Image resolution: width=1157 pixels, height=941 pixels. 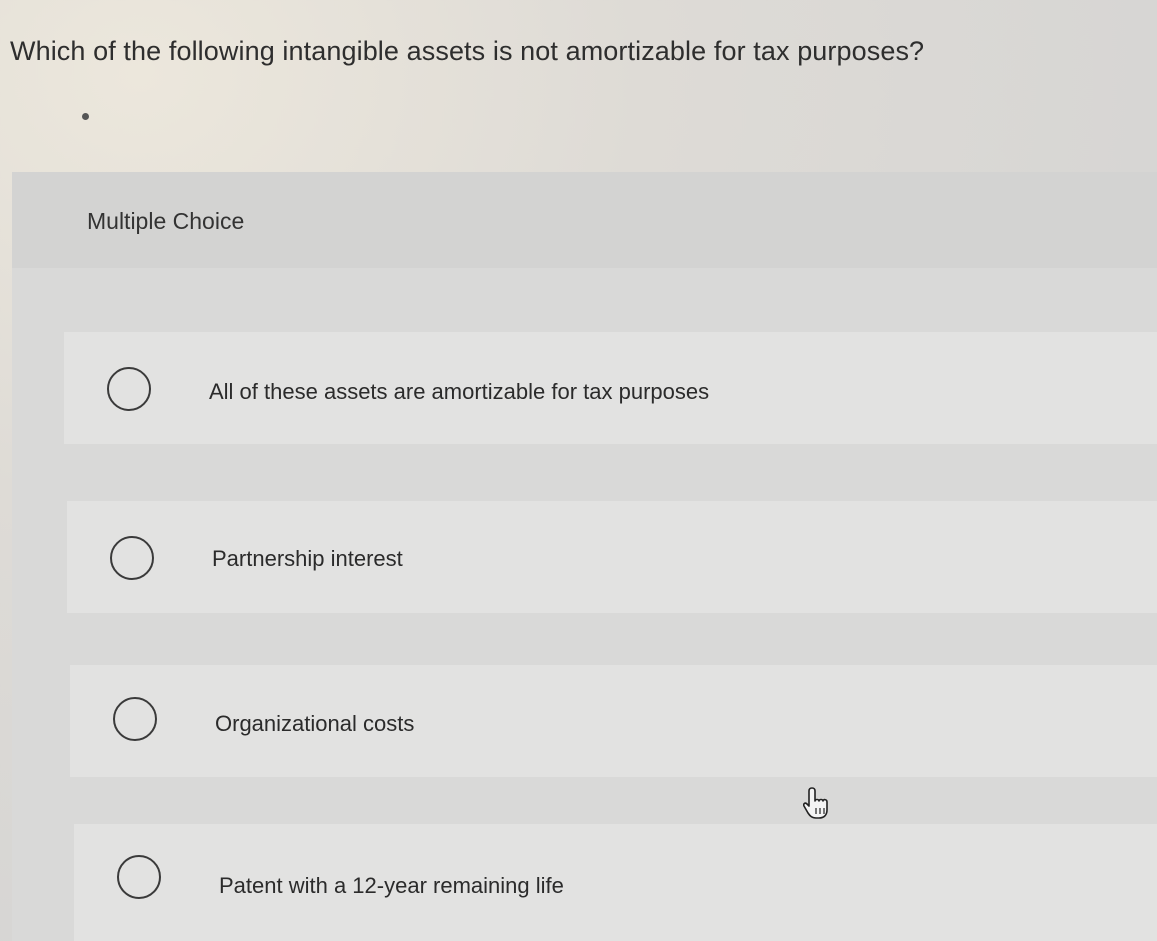 I want to click on answer-option-label: Organizational costs, so click(x=315, y=723).